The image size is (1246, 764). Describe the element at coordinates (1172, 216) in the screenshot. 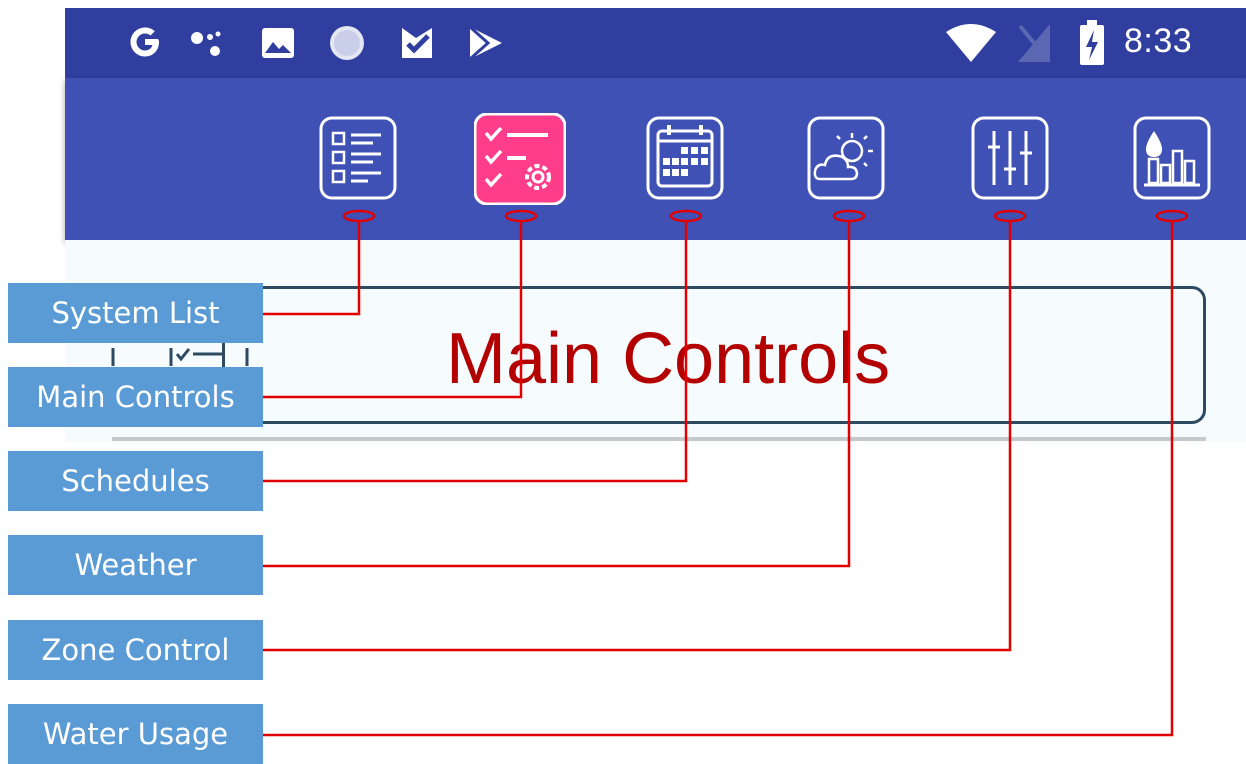

I see `marker-water-usage` at that location.